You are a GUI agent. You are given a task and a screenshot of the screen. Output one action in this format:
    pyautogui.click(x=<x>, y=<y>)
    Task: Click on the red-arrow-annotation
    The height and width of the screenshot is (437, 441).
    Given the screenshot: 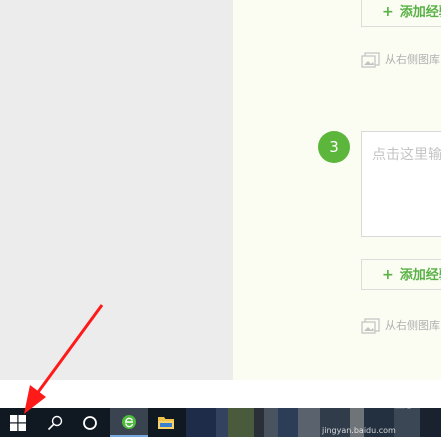 What is the action you would take?
    pyautogui.click(x=64, y=359)
    